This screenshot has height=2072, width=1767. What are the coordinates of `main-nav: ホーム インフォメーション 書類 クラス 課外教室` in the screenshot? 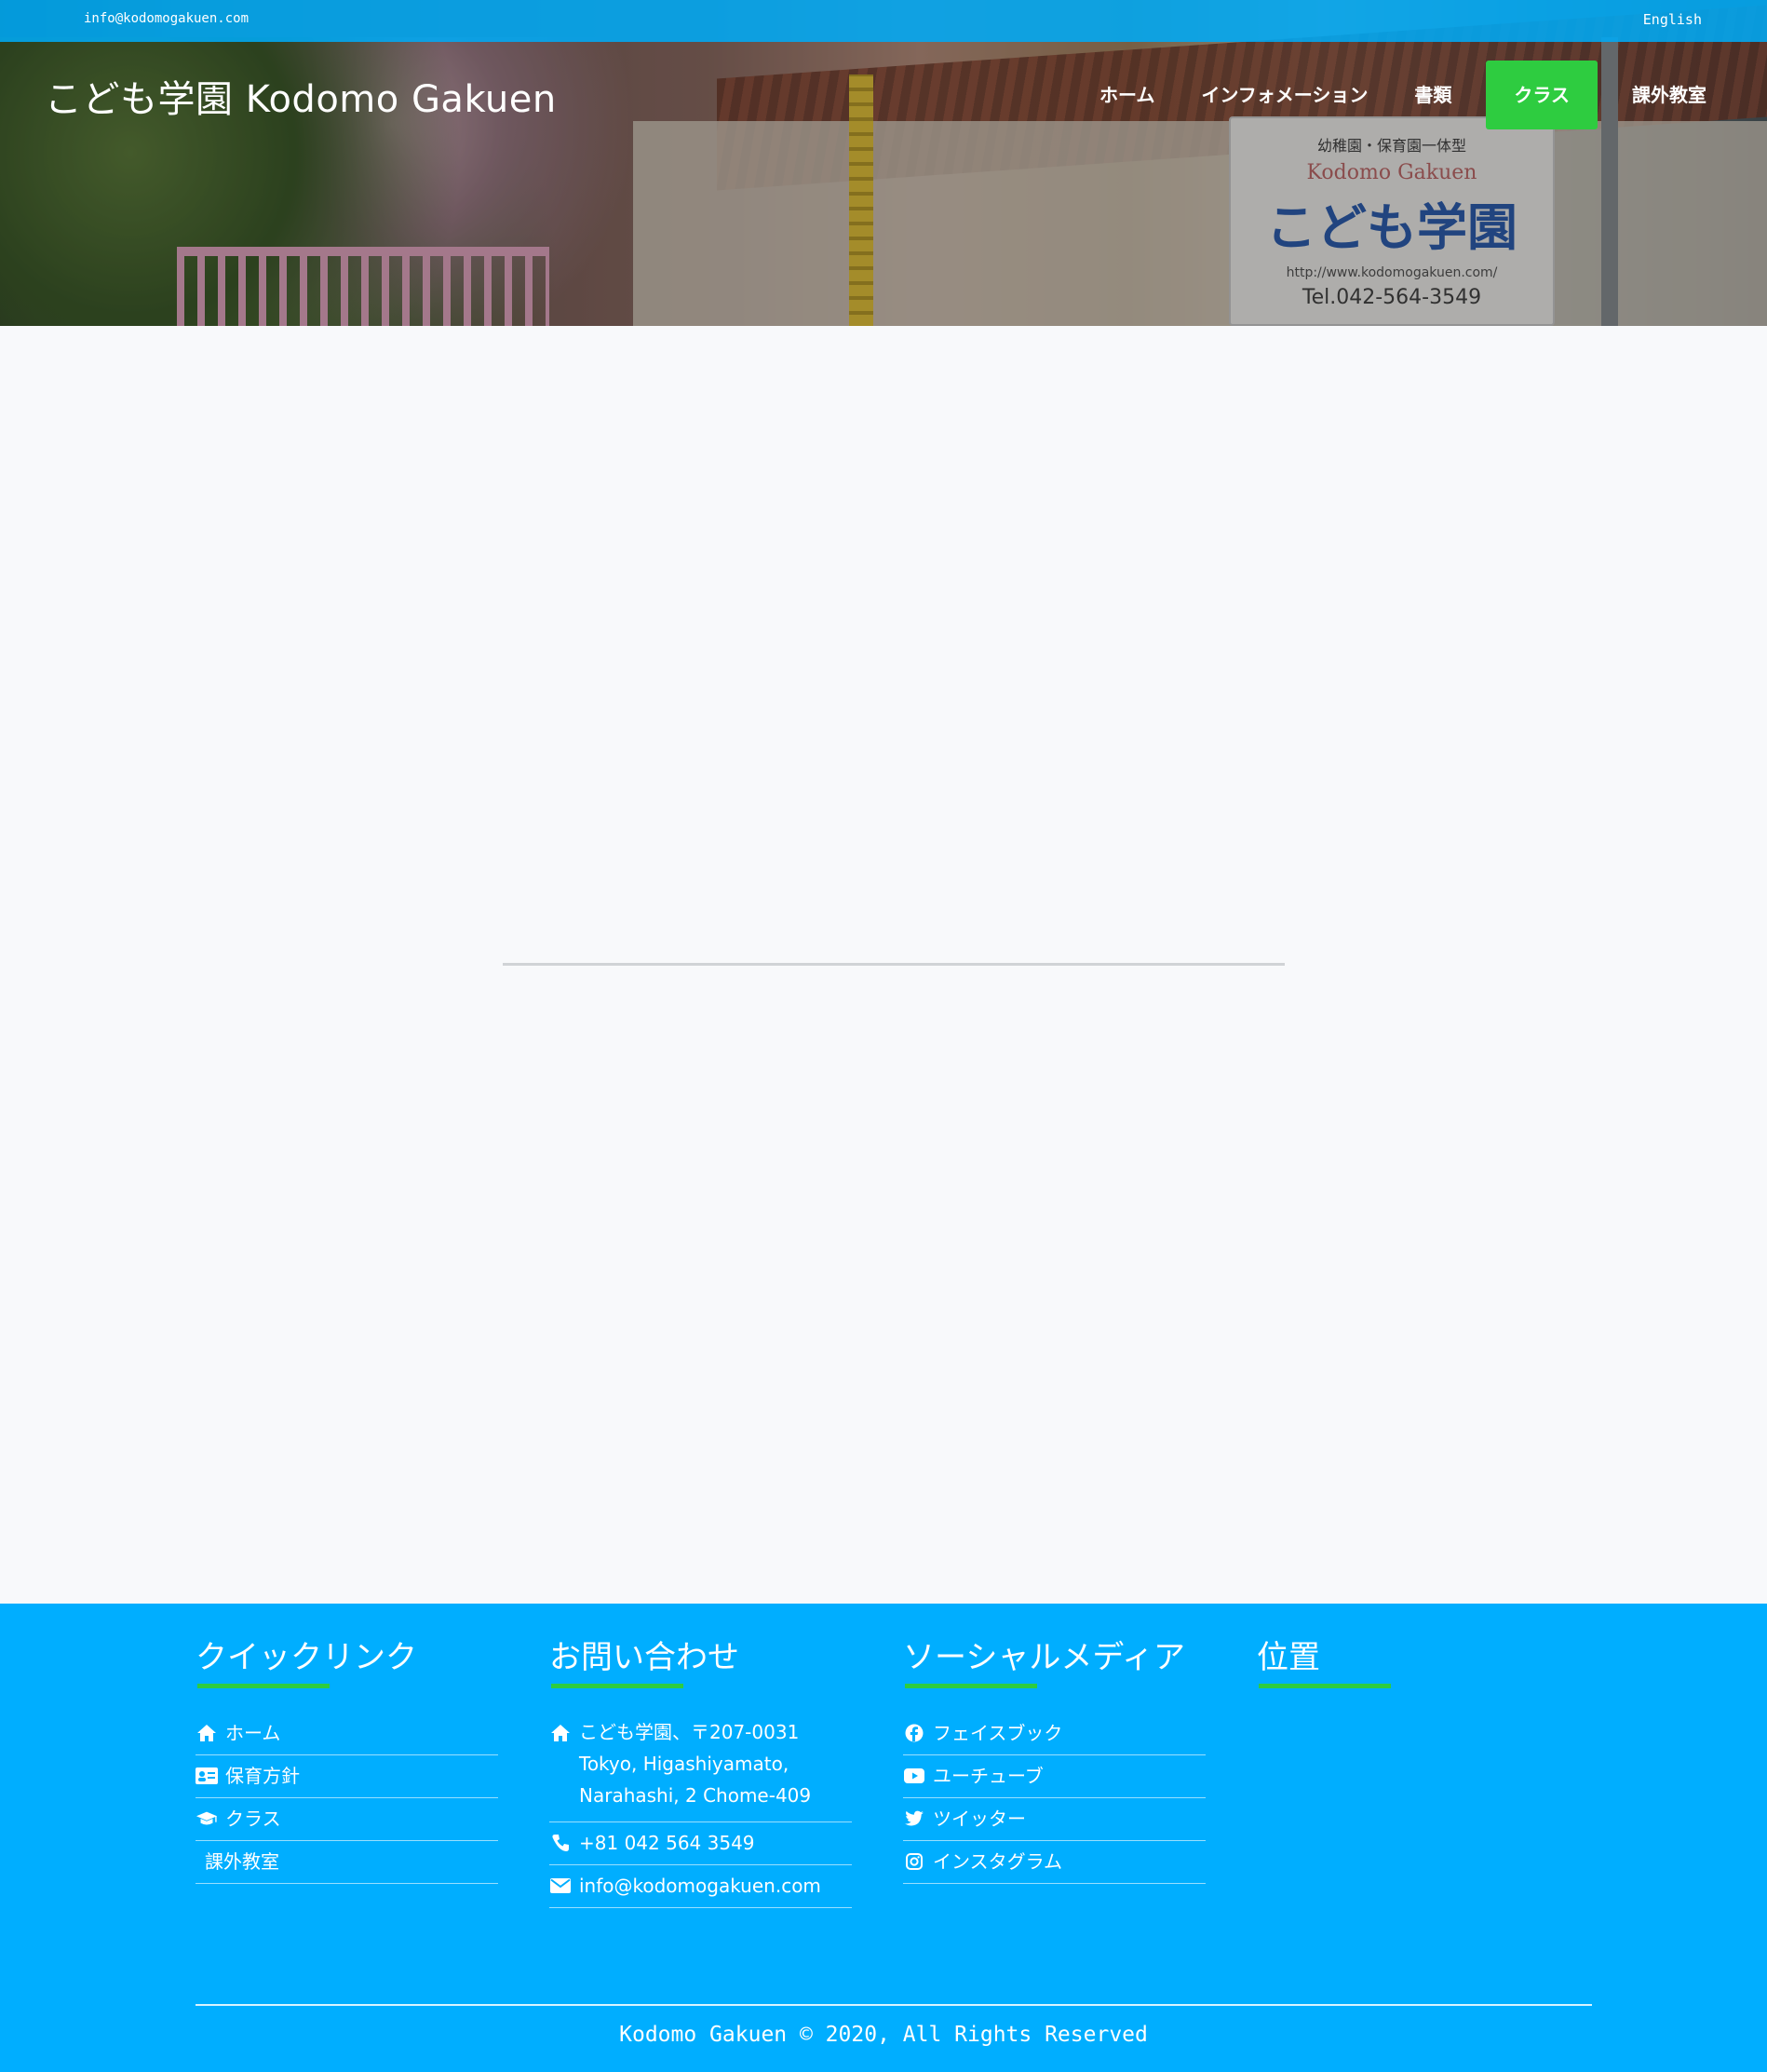 It's located at (1403, 95).